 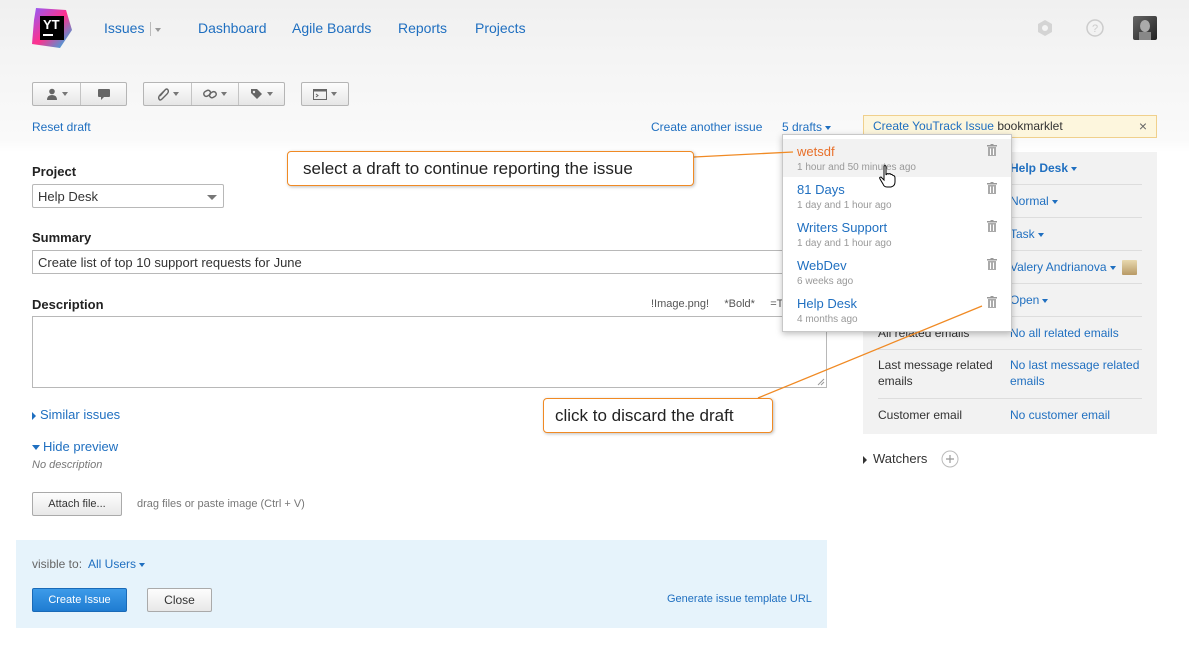 I want to click on hint-image: !Image.png!, so click(x=680, y=304).